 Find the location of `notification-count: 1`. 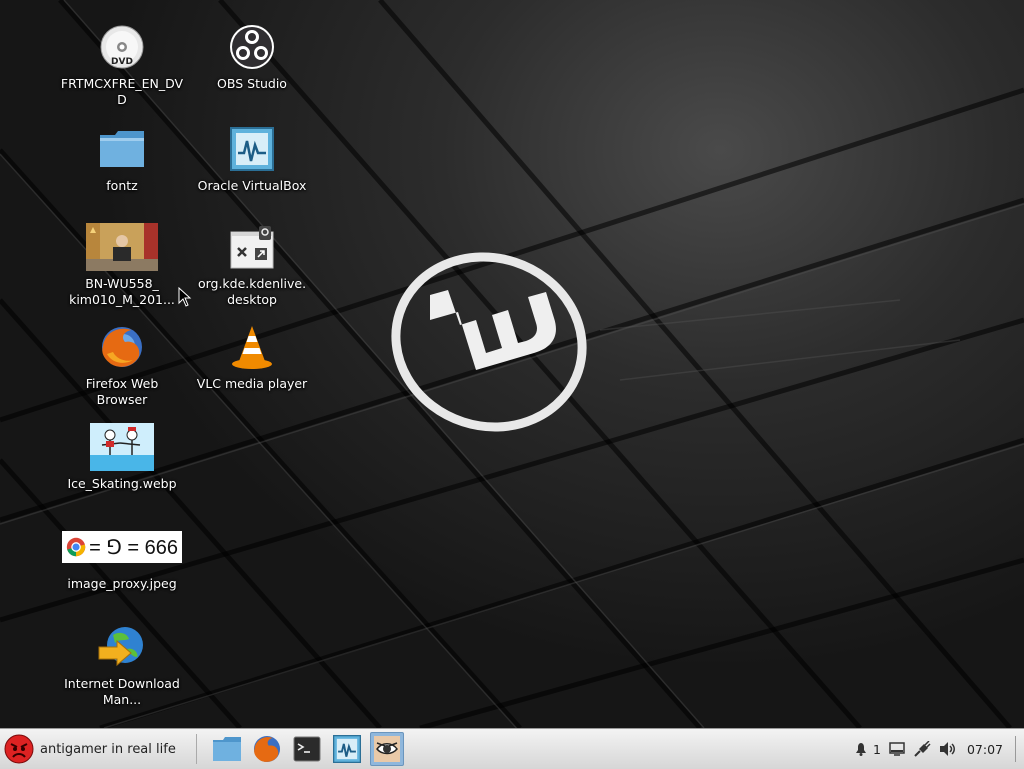

notification-count: 1 is located at coordinates (877, 749).